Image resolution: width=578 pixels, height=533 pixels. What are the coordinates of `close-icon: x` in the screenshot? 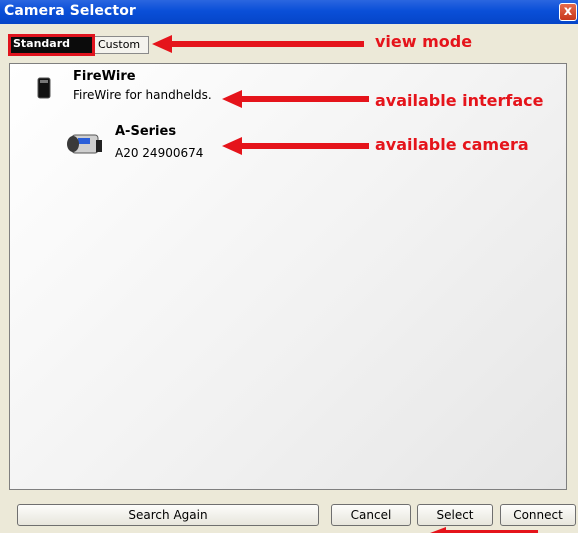 It's located at (568, 11).